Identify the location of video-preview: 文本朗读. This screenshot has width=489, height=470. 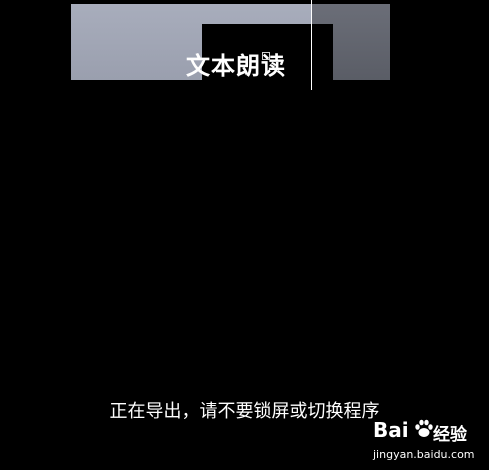
(230, 42).